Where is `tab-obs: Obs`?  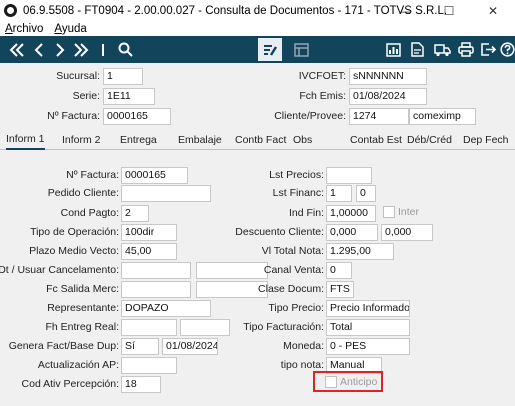 tab-obs: Obs is located at coordinates (302, 140).